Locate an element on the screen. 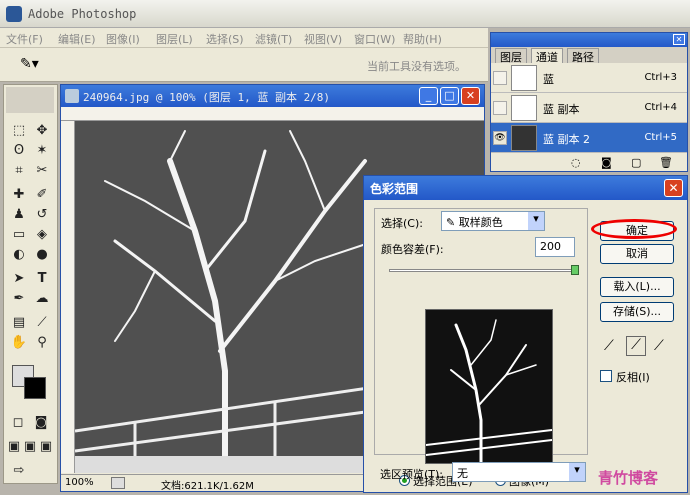  jump-to-imageready-icon: ⇨ is located at coordinates (19, 471).